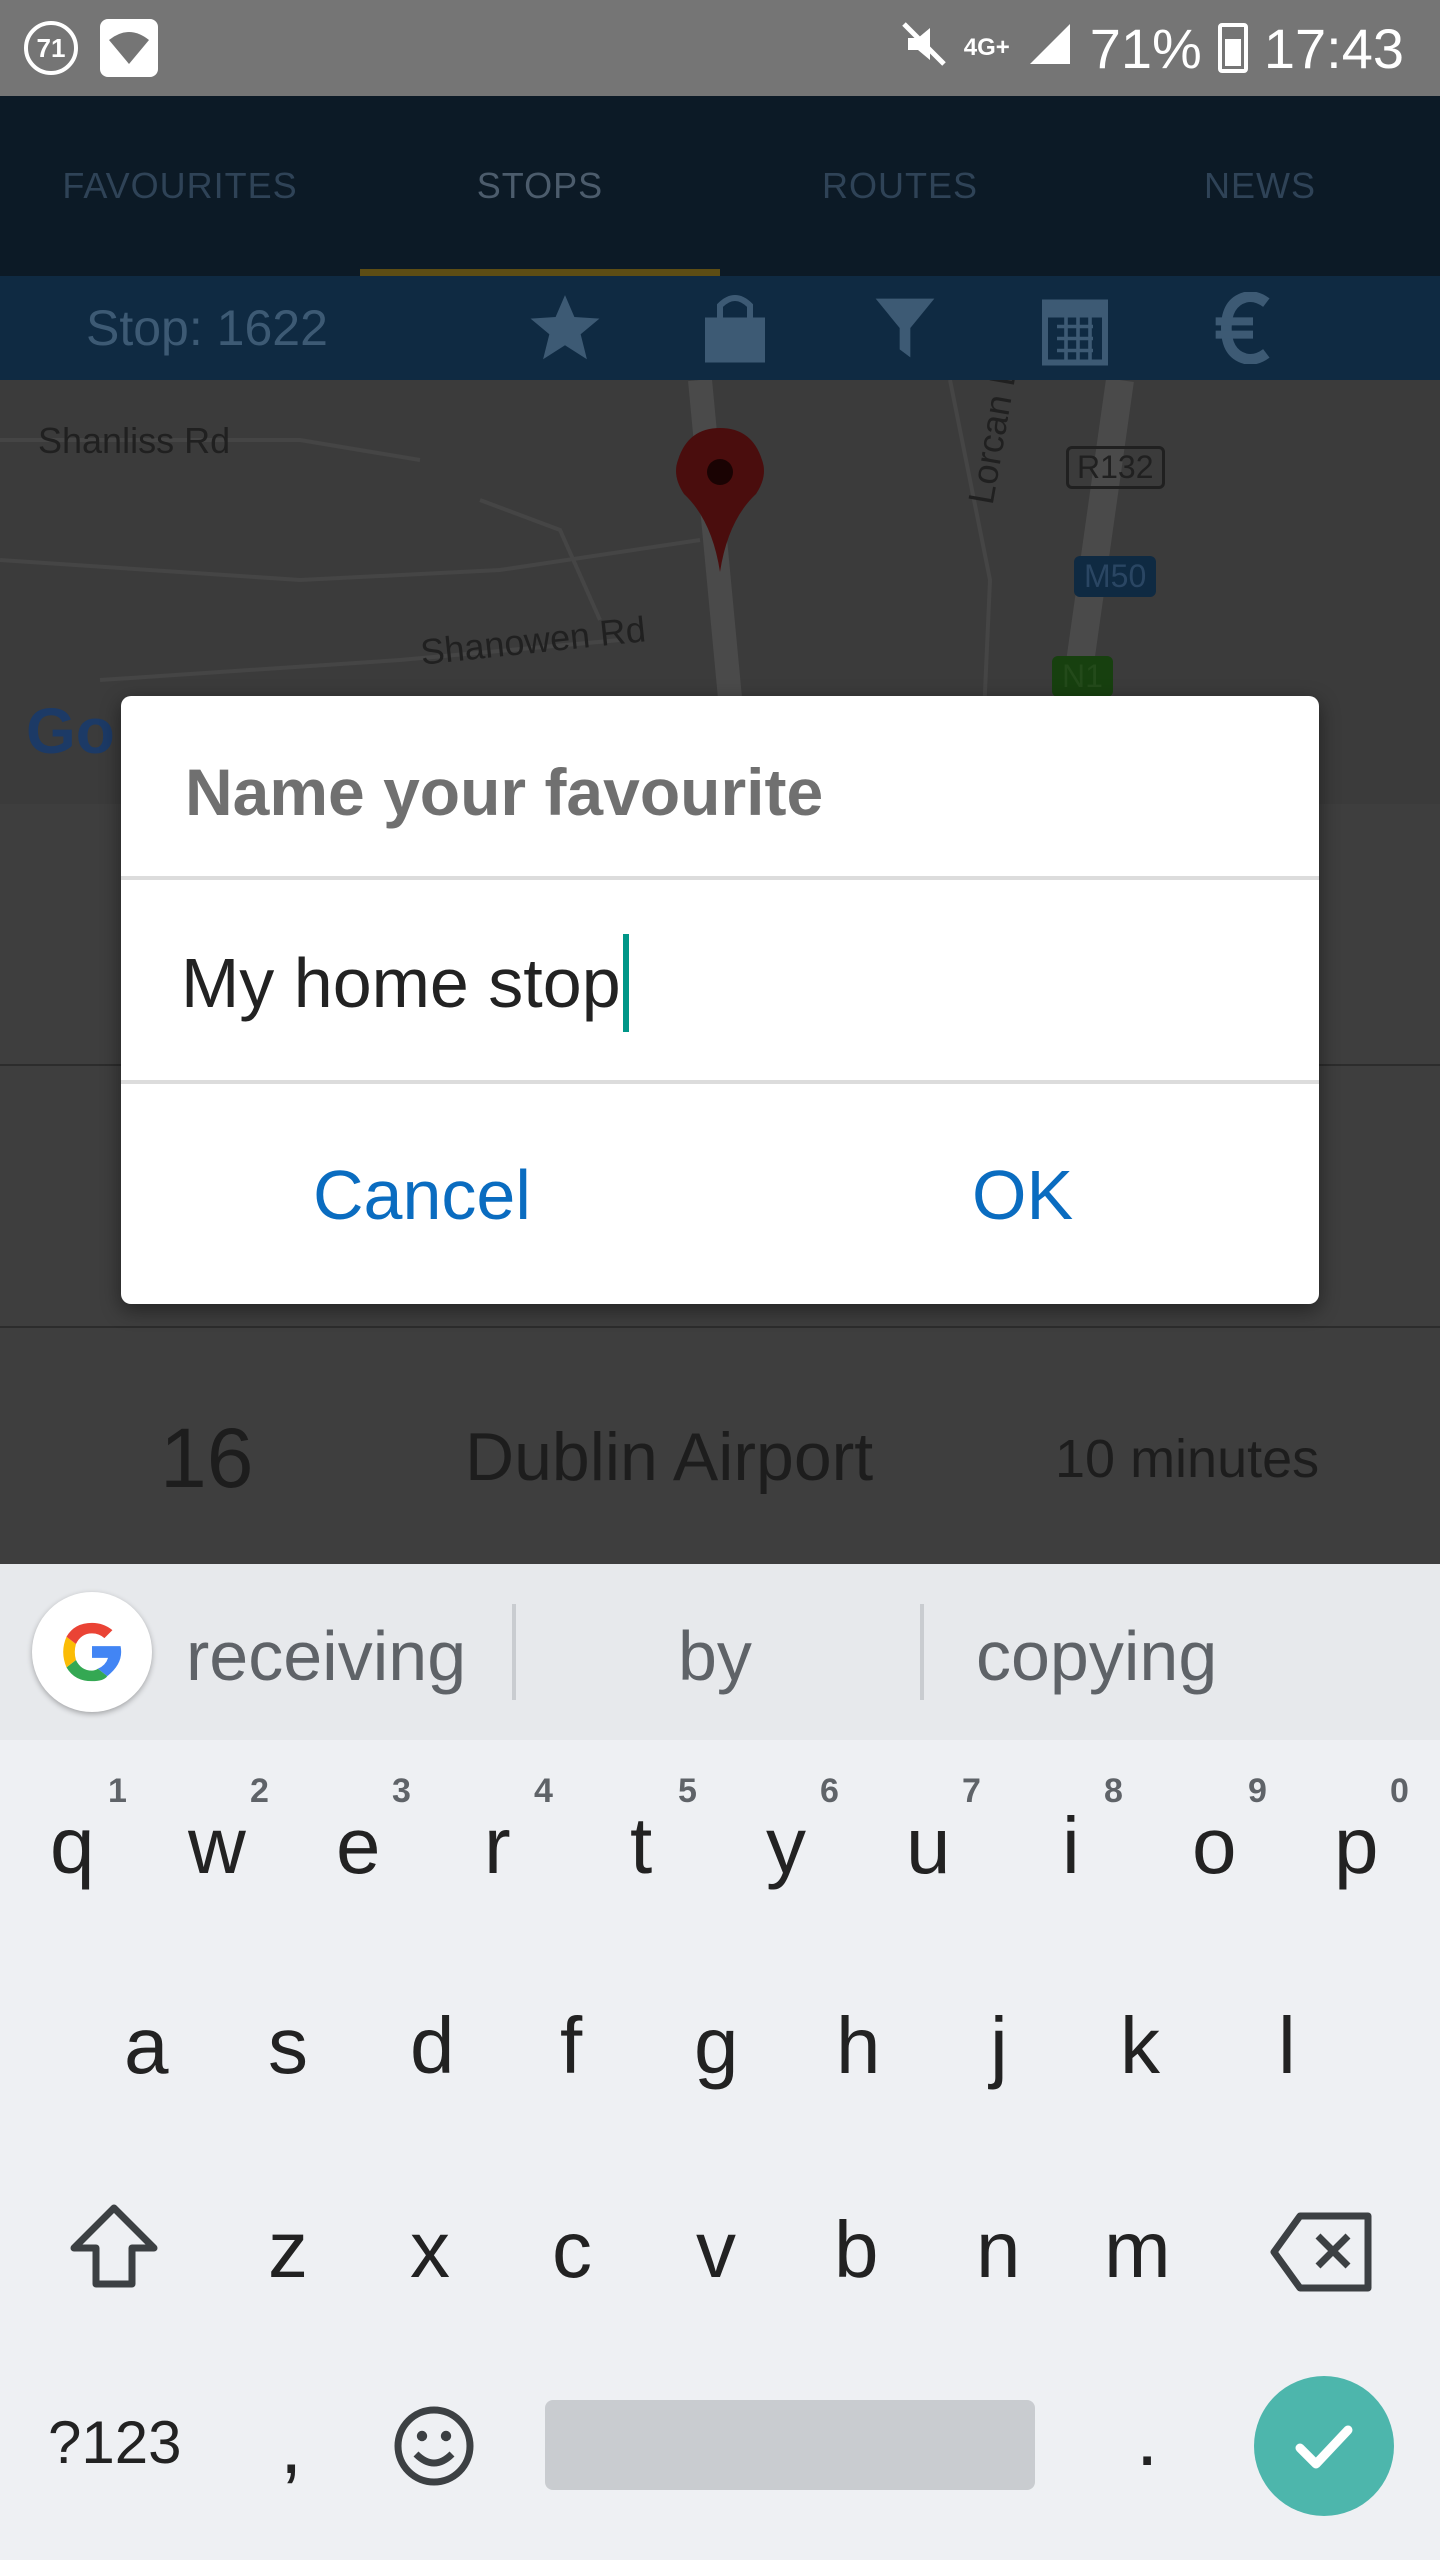 The height and width of the screenshot is (2560, 1440). Describe the element at coordinates (1147, 2438) in the screenshot. I see `key-period: .` at that location.